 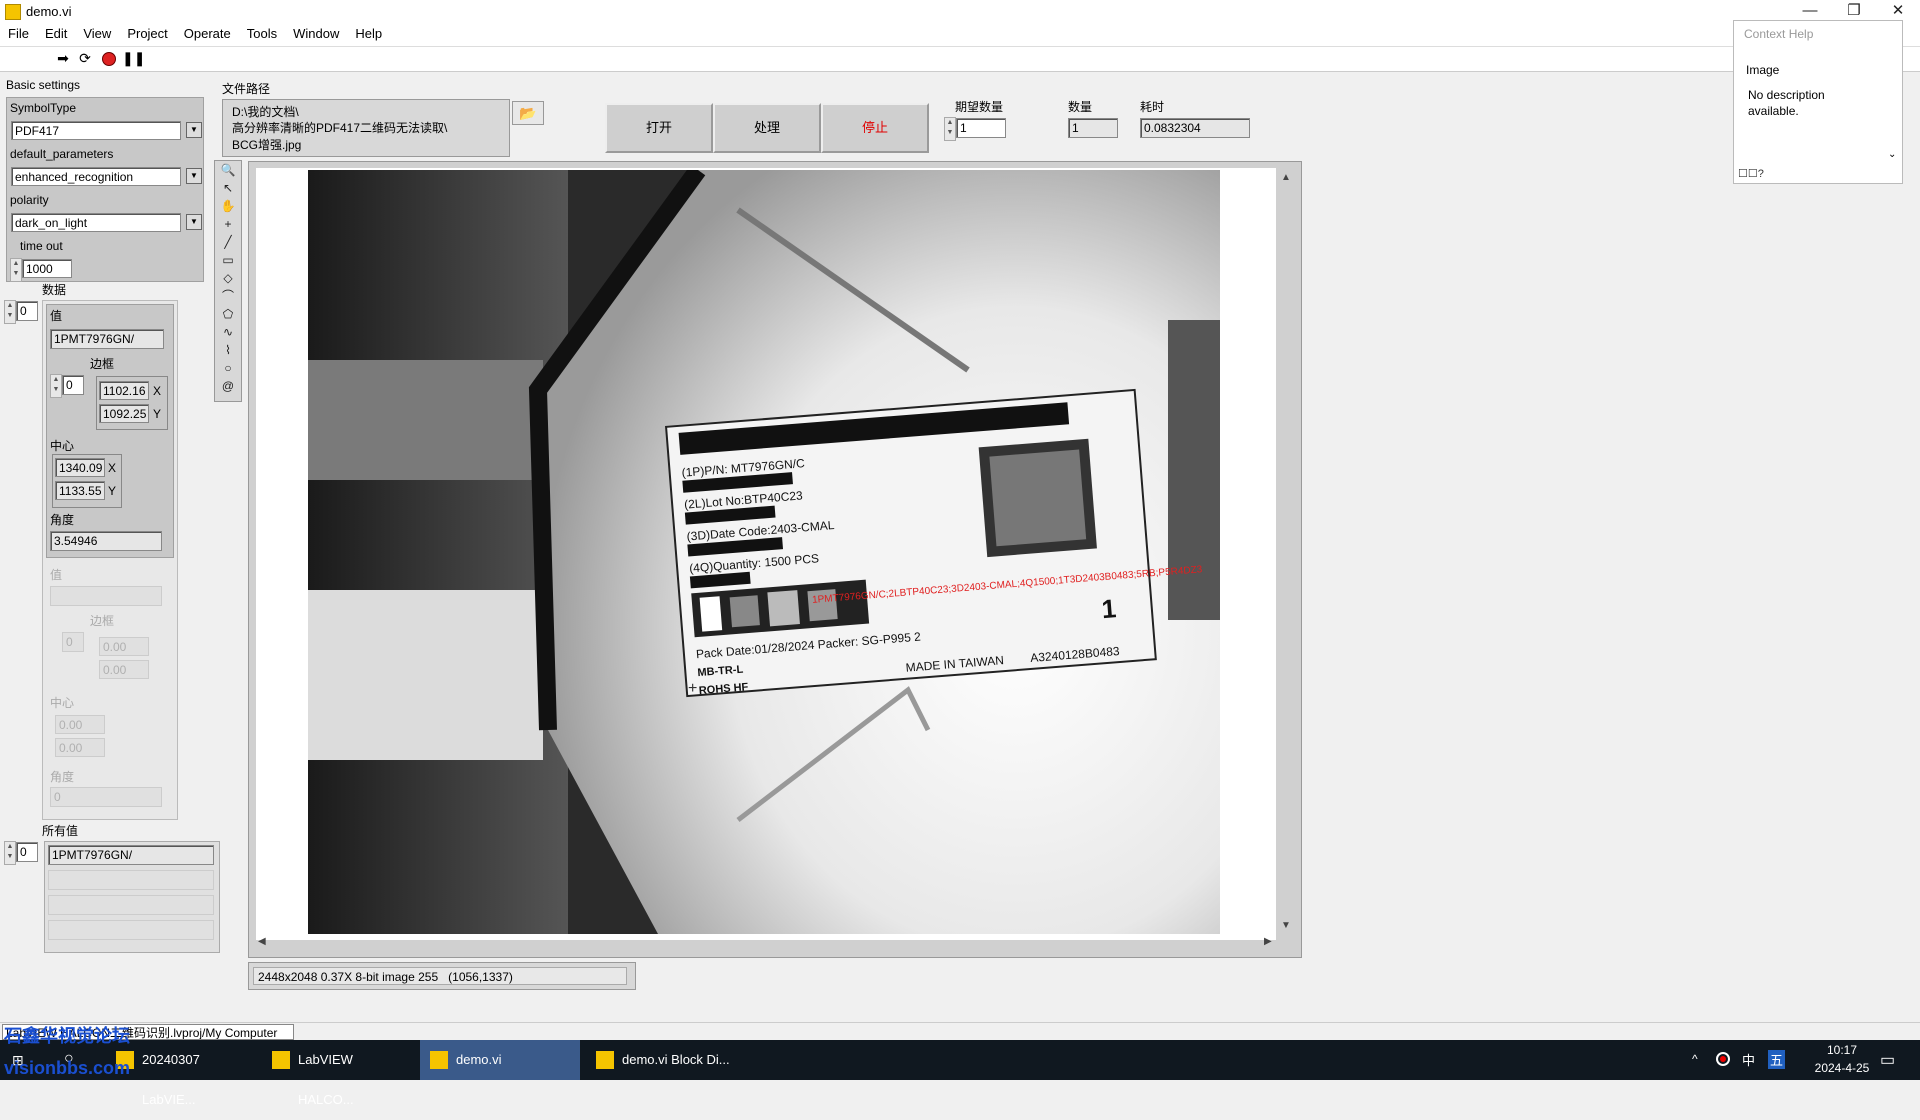 I want to click on timeout-label: time out, so click(x=41, y=246).